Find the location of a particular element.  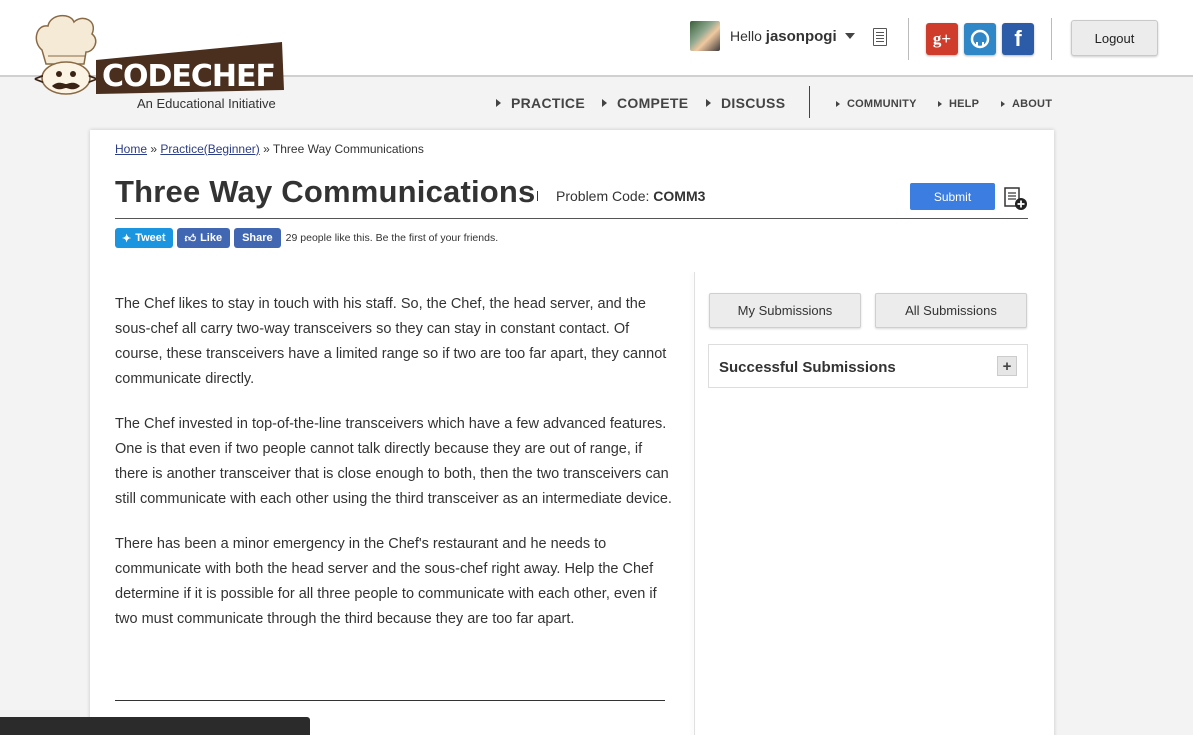

breadcrumb-current: Three Way Communications is located at coordinates (348, 149).